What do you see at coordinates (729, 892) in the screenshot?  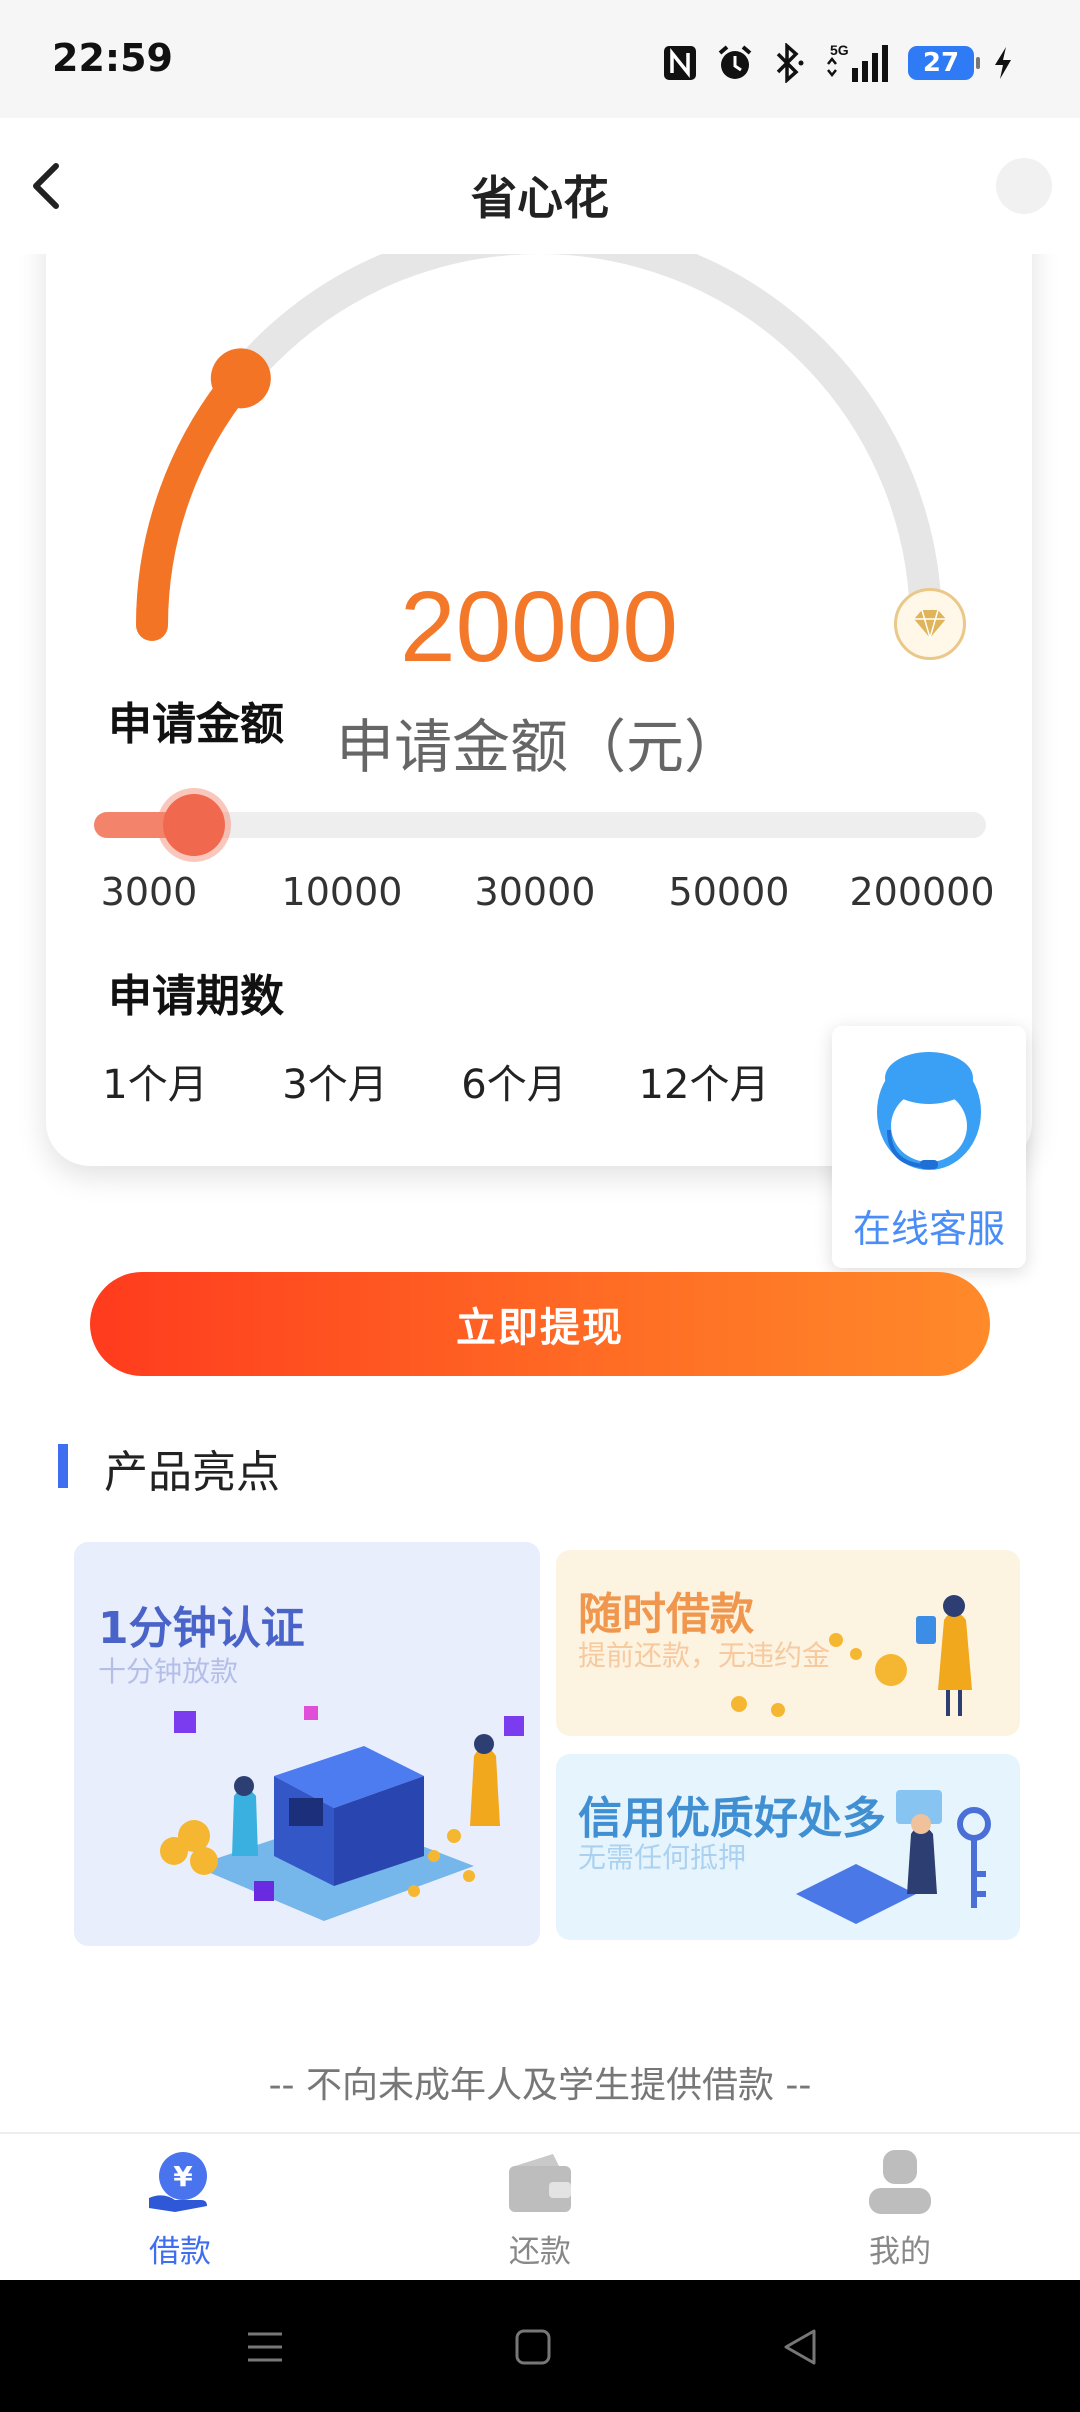 I see `amount-option: 50000` at bounding box center [729, 892].